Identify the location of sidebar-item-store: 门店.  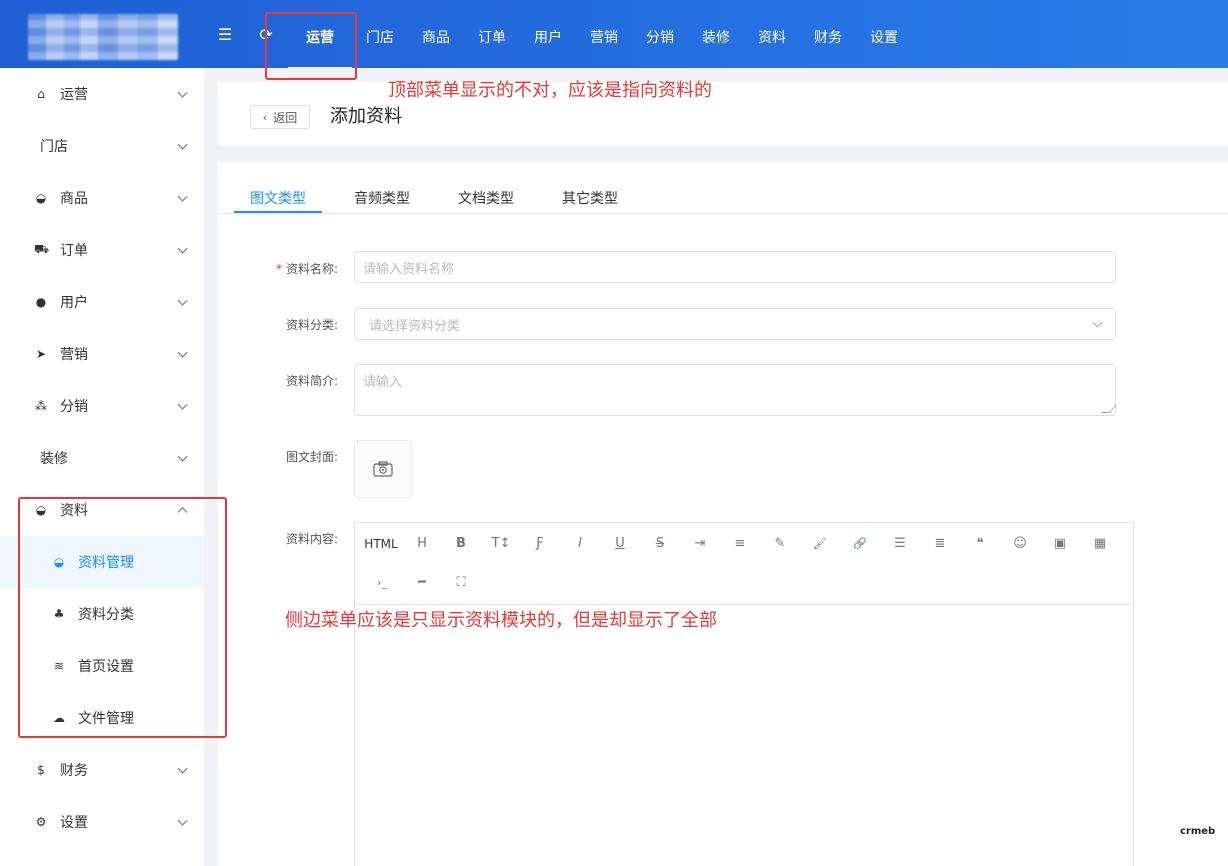
(102, 146).